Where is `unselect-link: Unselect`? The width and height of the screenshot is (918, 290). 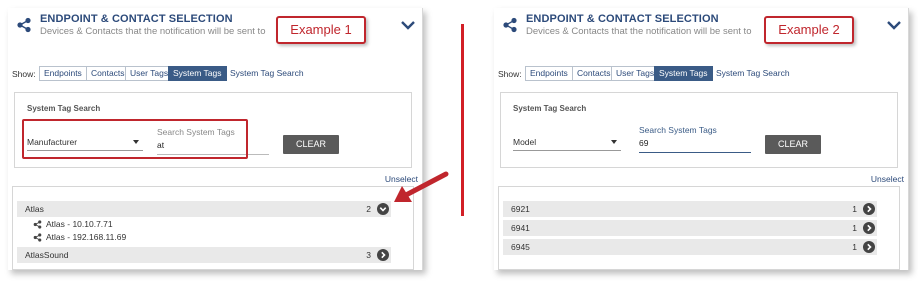 unselect-link: Unselect is located at coordinates (887, 179).